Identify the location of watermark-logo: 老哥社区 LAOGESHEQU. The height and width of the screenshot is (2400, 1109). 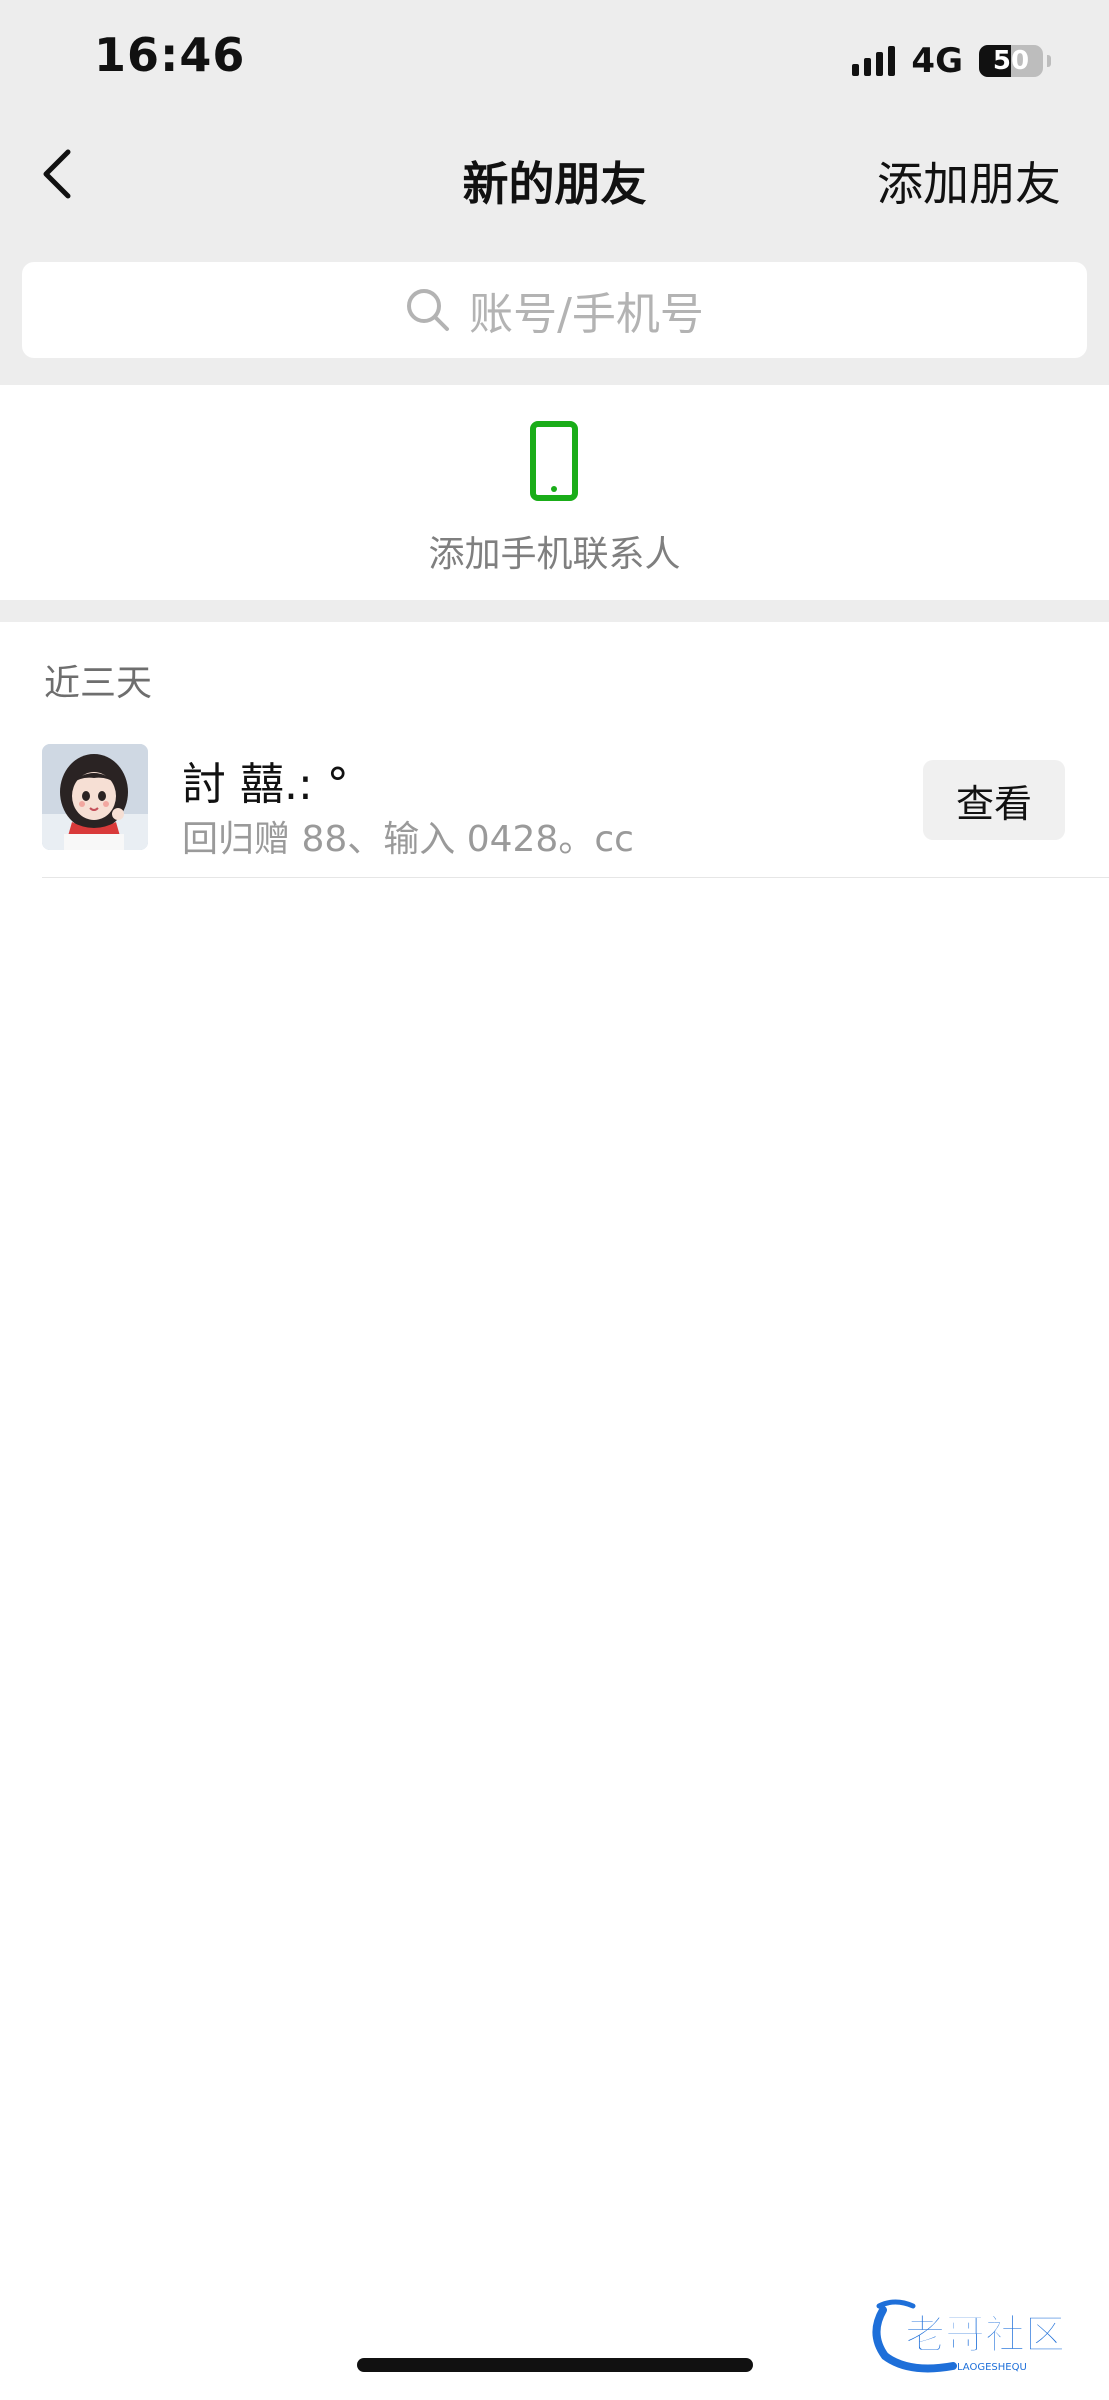
(969, 2336).